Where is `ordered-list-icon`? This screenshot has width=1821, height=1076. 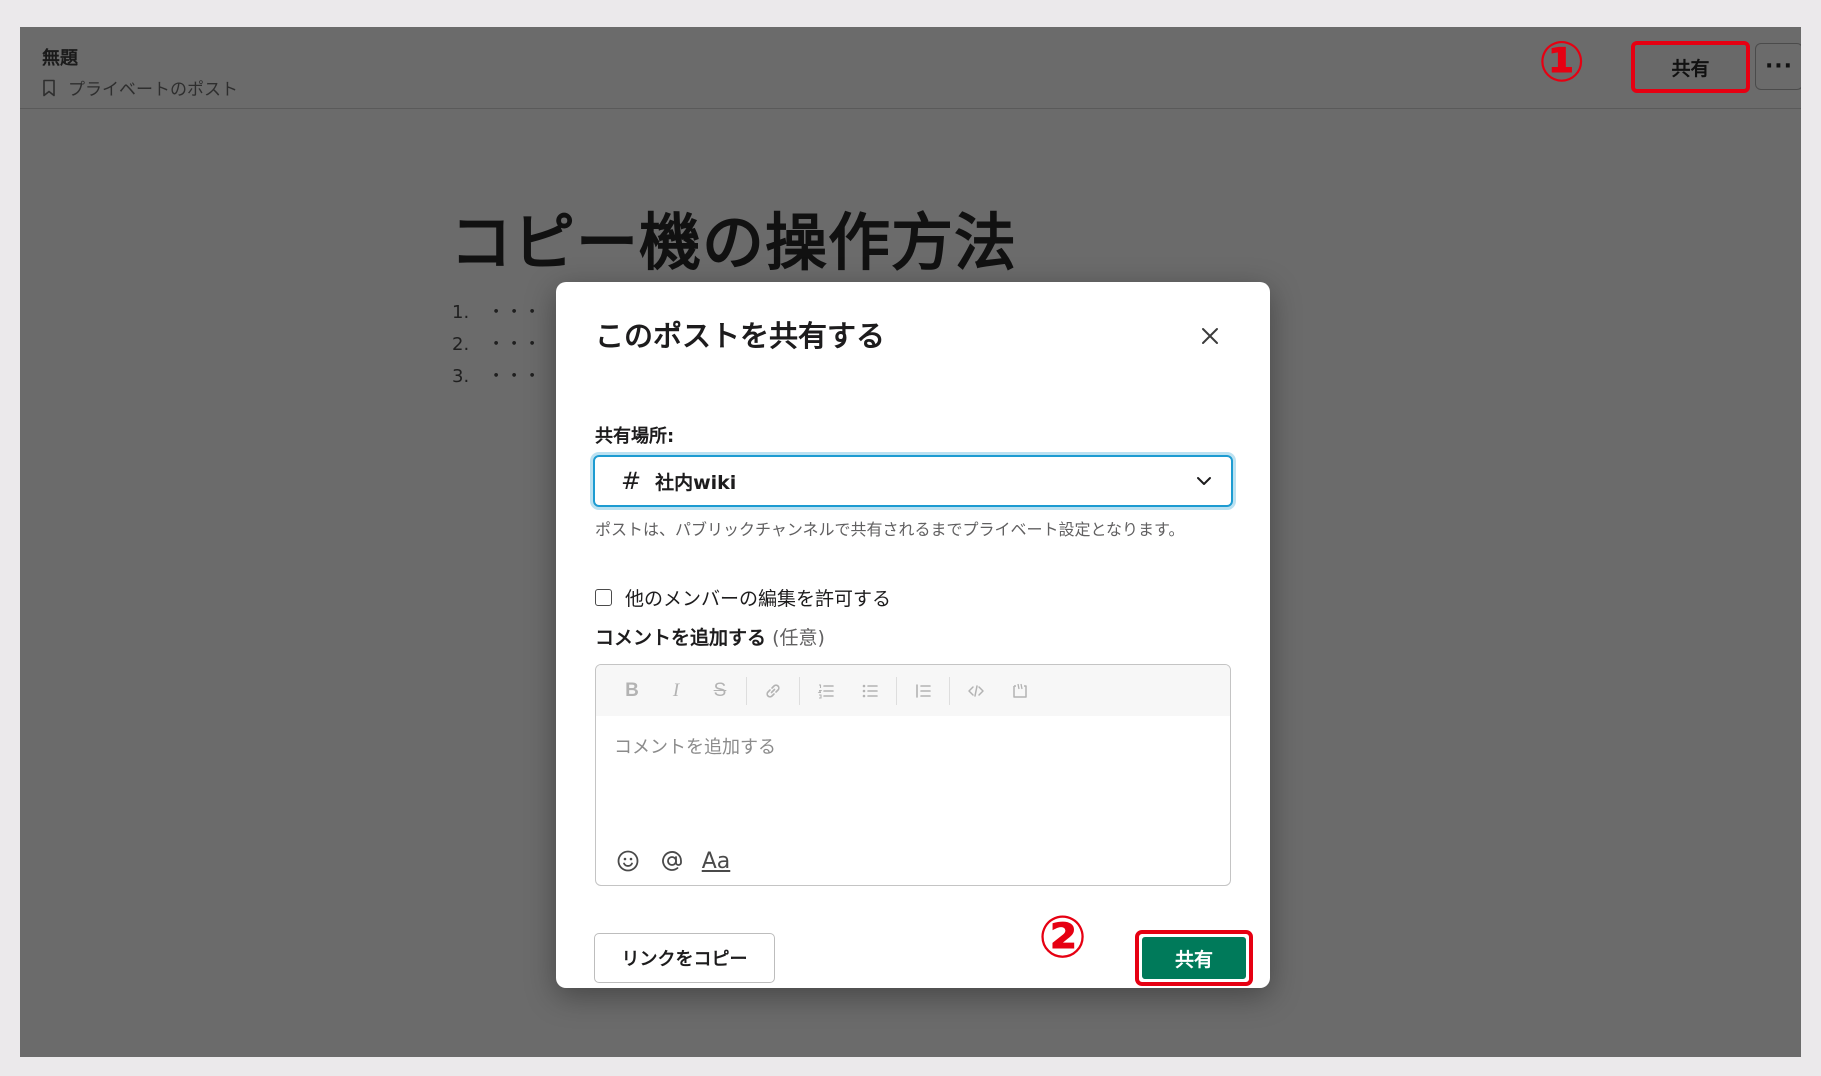 ordered-list-icon is located at coordinates (825, 691).